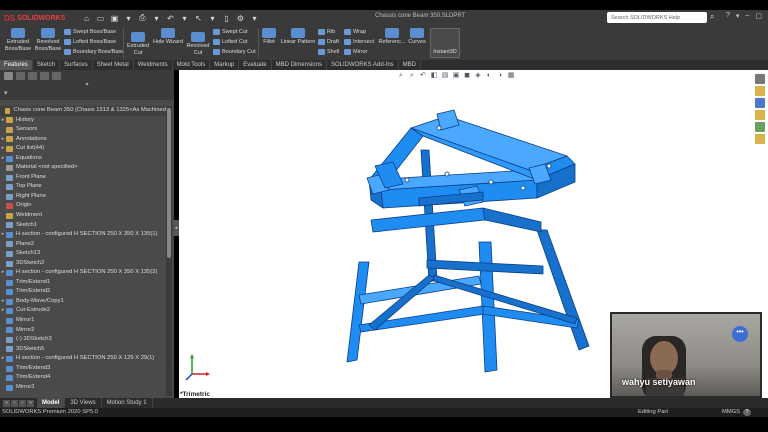 The image size is (768, 432). I want to click on lofted-boss-button: Lofted Boss/Base, so click(90, 42).